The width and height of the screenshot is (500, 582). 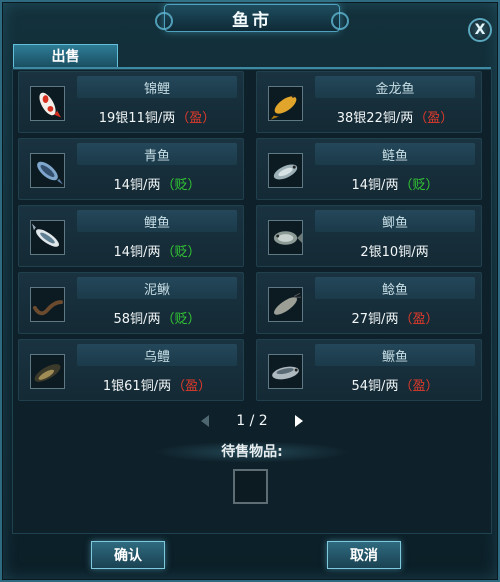 What do you see at coordinates (137, 386) in the screenshot?
I see `fish-price: 1银61铜/两` at bounding box center [137, 386].